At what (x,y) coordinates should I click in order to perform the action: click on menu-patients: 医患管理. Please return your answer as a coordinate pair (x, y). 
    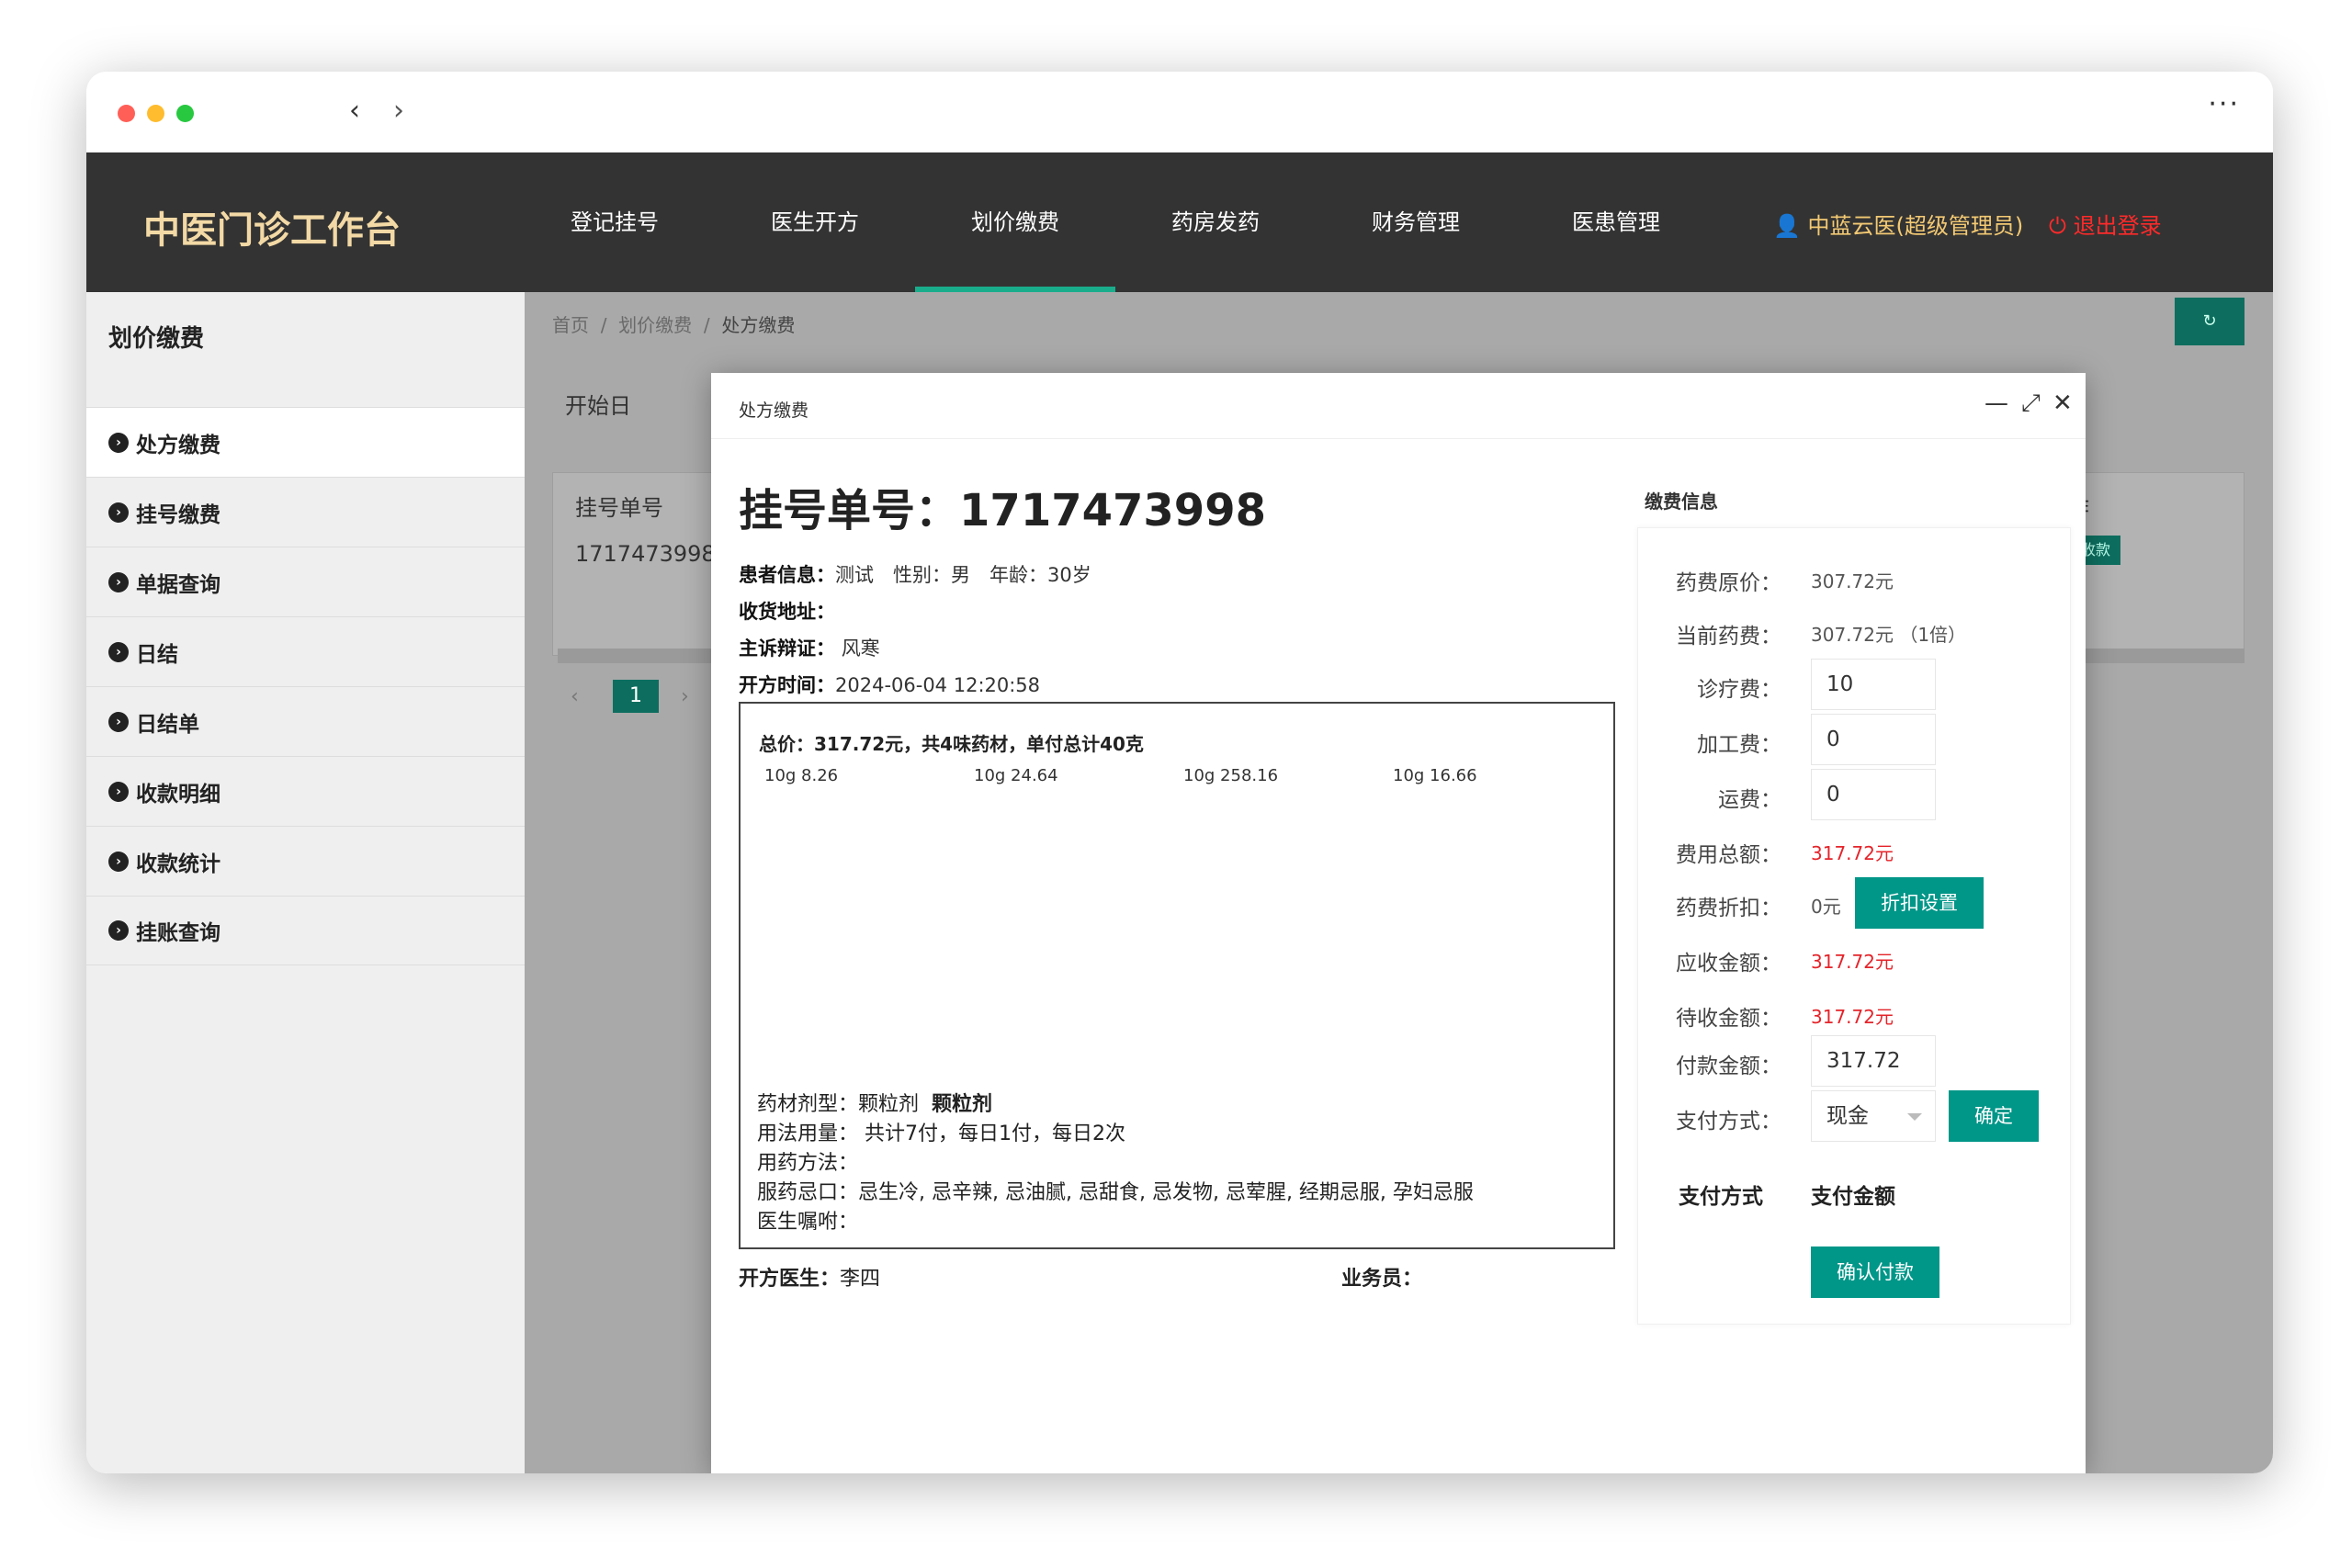
    Looking at the image, I should click on (1616, 222).